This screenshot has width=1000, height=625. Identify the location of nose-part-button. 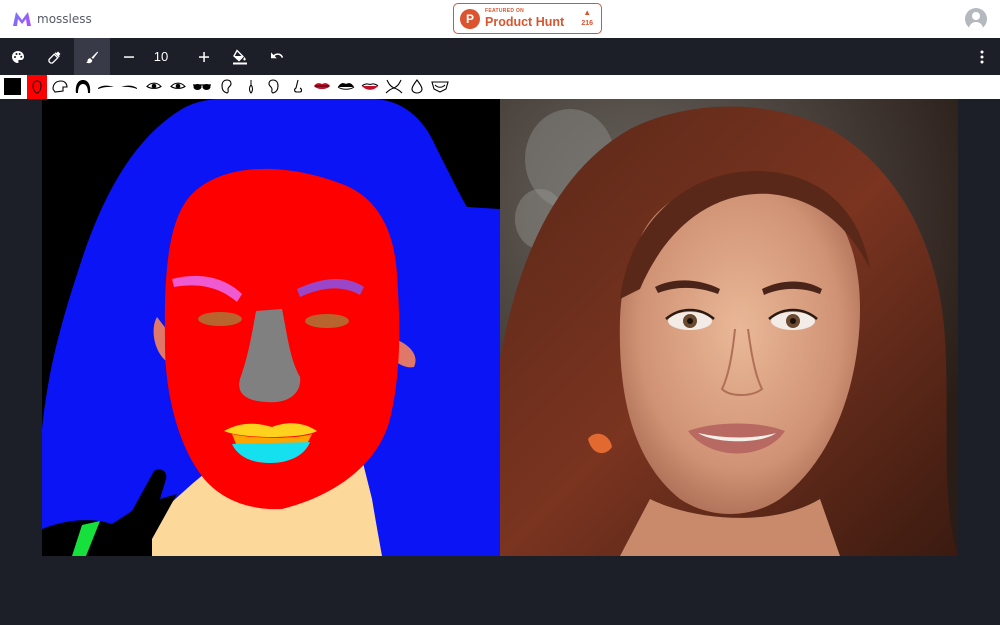
(298, 86).